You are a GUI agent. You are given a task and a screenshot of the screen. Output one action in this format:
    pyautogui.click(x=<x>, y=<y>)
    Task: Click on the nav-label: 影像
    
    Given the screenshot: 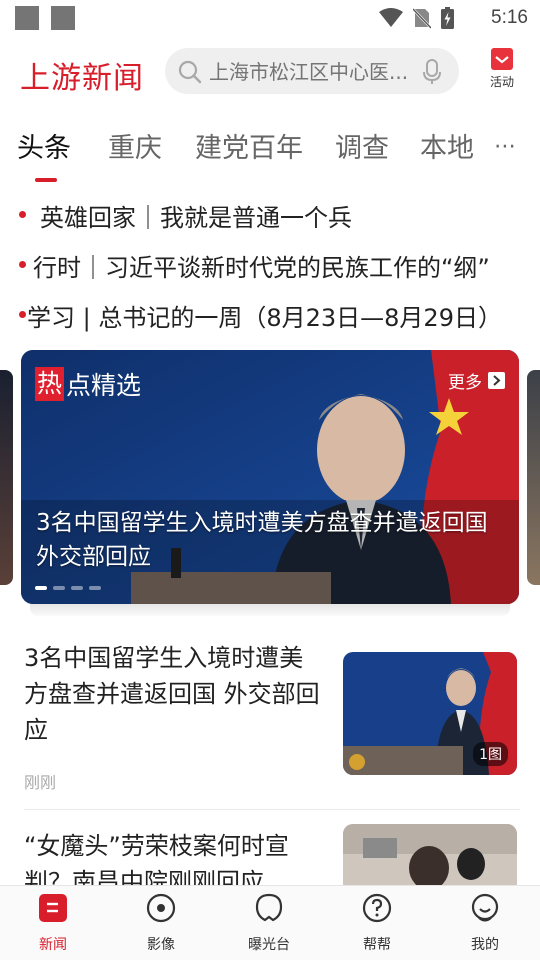 What is the action you would take?
    pyautogui.click(x=161, y=945)
    